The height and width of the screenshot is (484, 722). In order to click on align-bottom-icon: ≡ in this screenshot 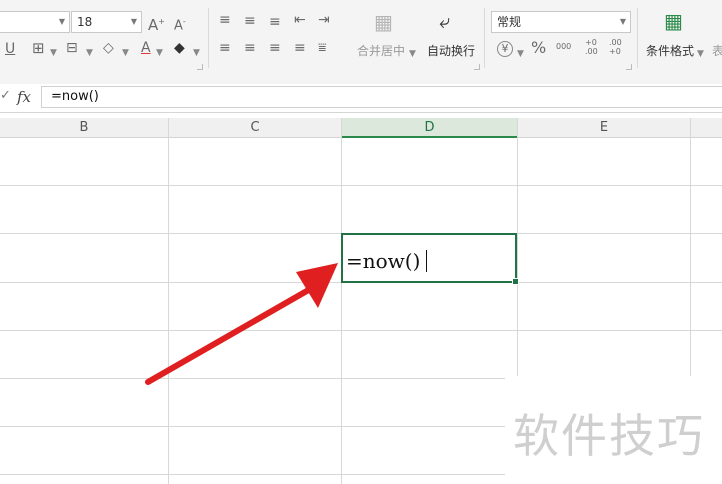, I will do `click(275, 22)`.